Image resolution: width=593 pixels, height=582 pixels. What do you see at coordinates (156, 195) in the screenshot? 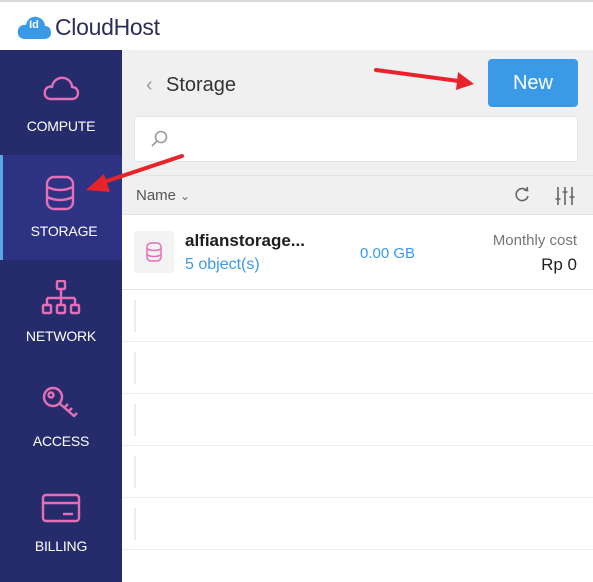
I see `sort-label: Name` at bounding box center [156, 195].